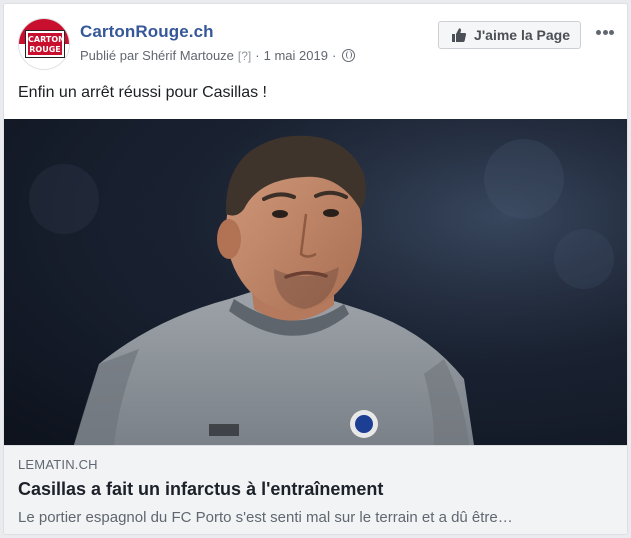 The height and width of the screenshot is (538, 631). I want to click on page-avatar: CARTON ROUGE, so click(44, 44).